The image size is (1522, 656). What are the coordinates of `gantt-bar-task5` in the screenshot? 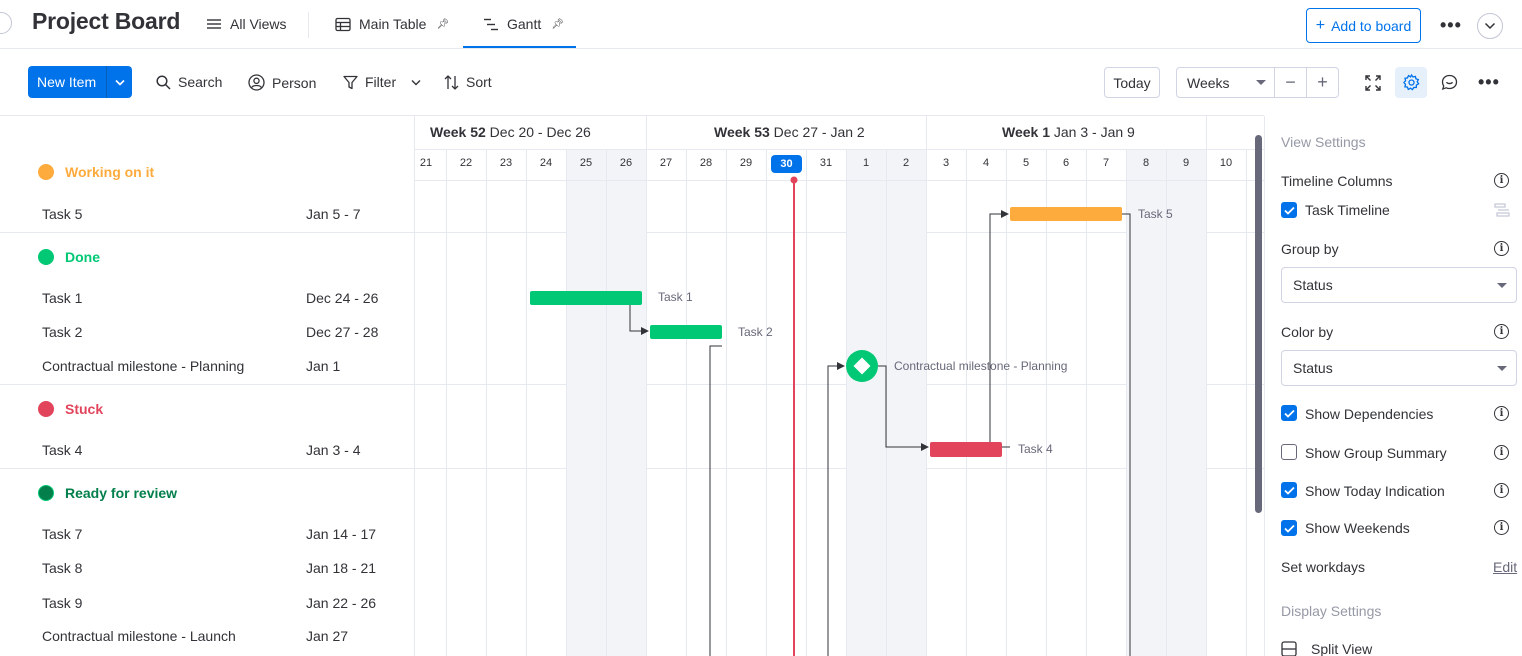 It's located at (1066, 214).